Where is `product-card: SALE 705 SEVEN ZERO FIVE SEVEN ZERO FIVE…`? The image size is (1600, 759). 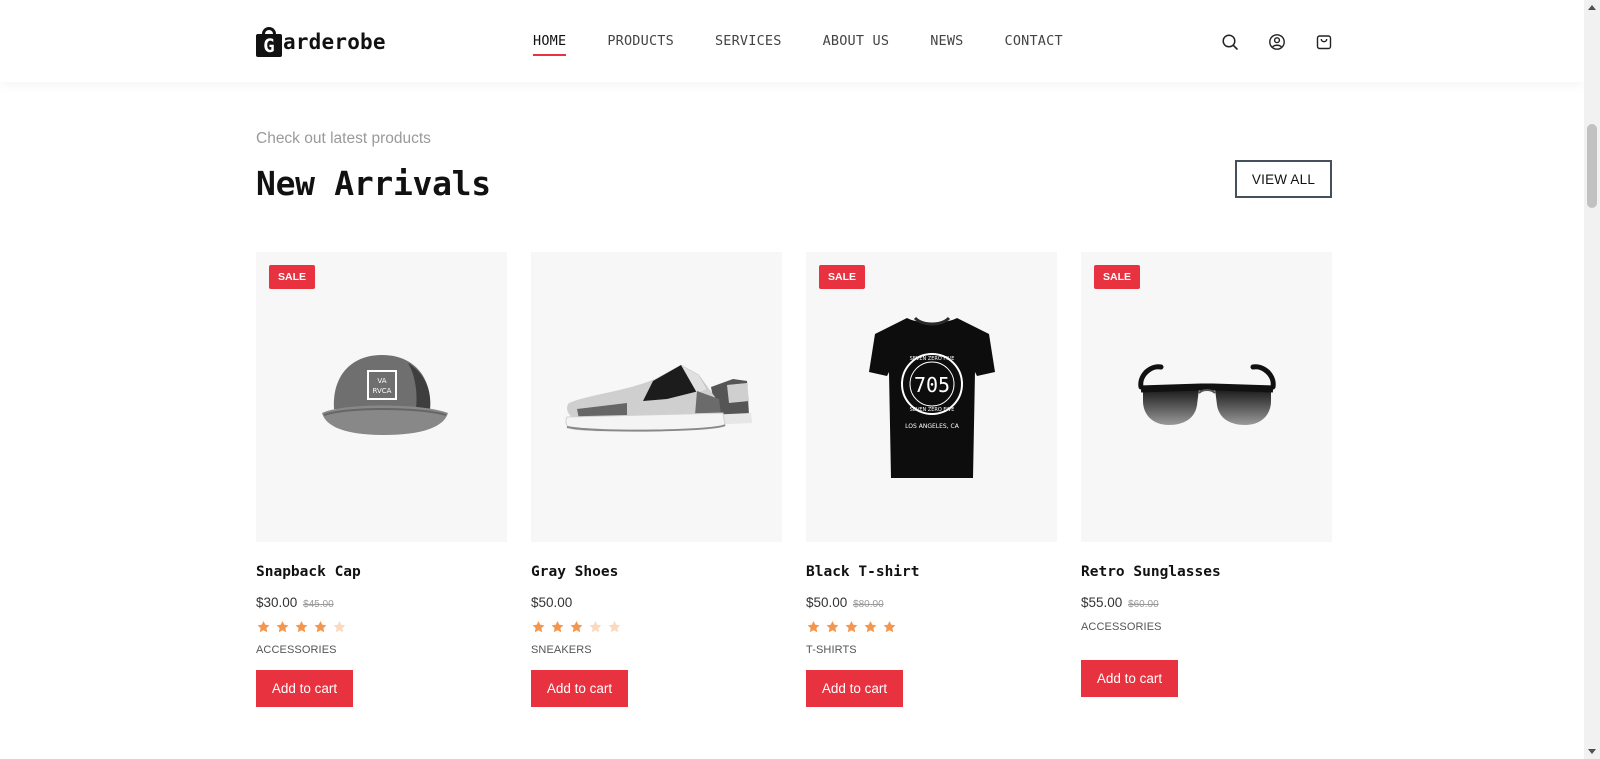 product-card: SALE 705 SEVEN ZERO FIVE SEVEN ZERO FIVE… is located at coordinates (931, 479).